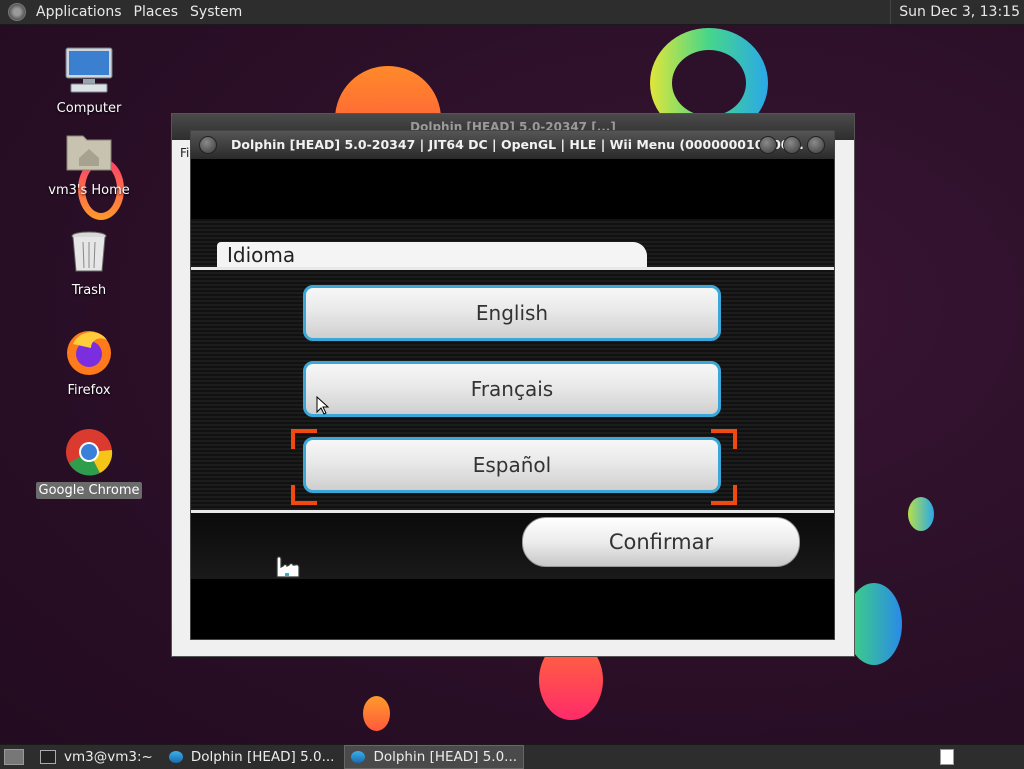 This screenshot has height=769, width=1024. I want to click on desktop-icon-trash: Trash, so click(89, 262).